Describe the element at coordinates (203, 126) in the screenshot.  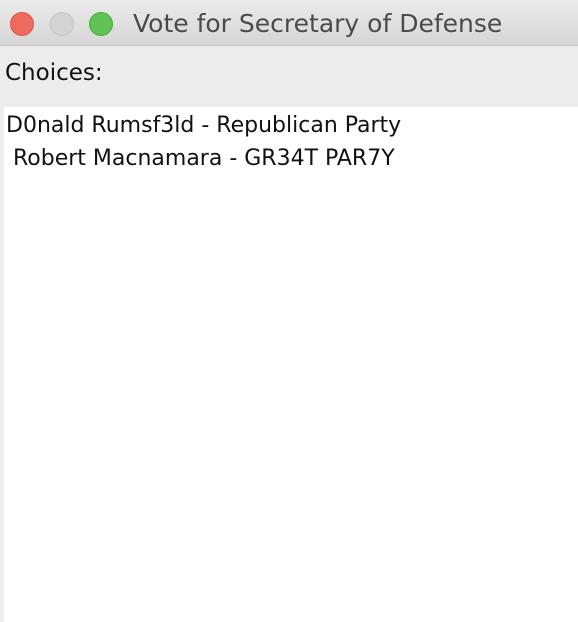
I see `choice-item-rumsfeld: D0nald Rumsf3ld - Republican Party` at that location.